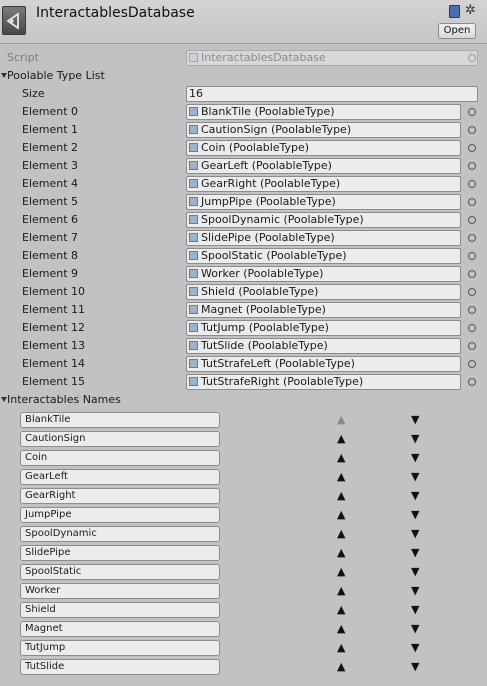  I want to click on open-button: Open, so click(457, 31).